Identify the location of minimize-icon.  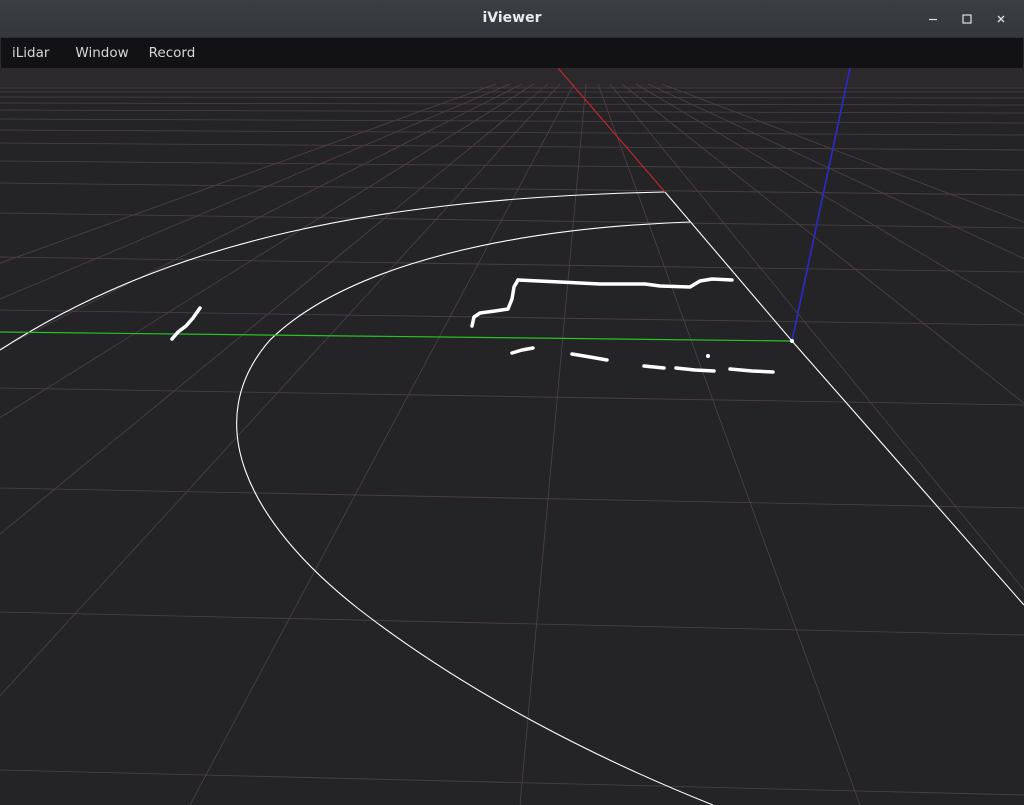
(933, 19).